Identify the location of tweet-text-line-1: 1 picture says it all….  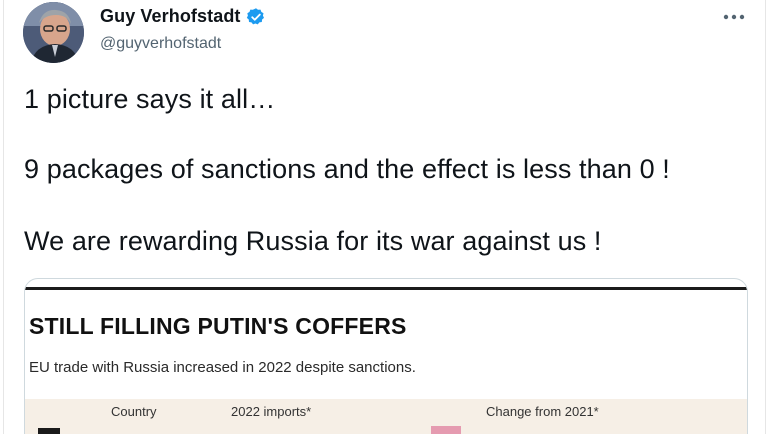
(150, 99).